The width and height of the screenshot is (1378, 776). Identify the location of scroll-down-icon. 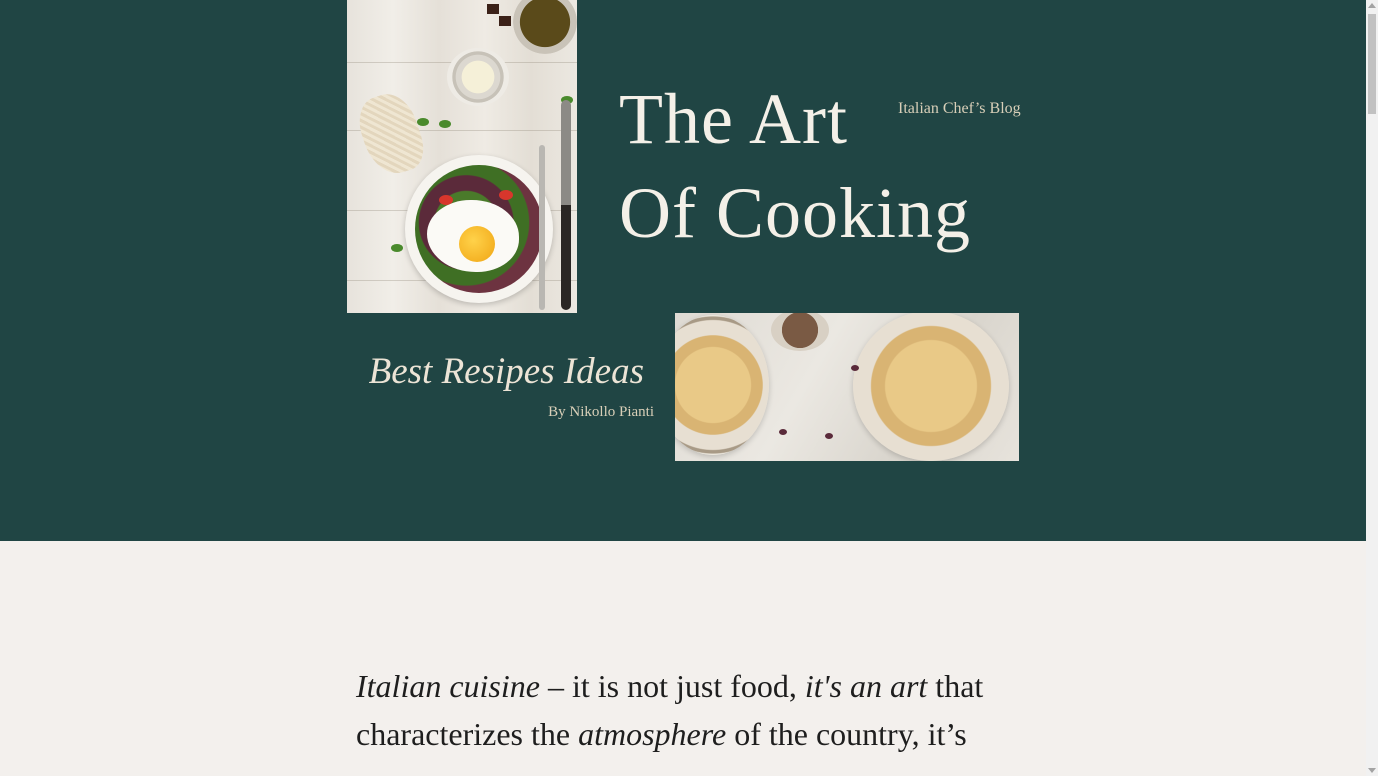
(1372, 770).